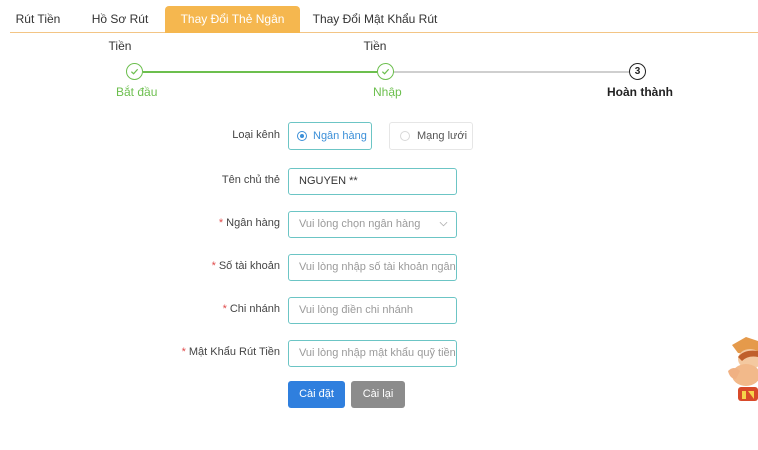  I want to click on withdraw-password-label-text: Mật Khẩu Rút Tiền, so click(234, 352).